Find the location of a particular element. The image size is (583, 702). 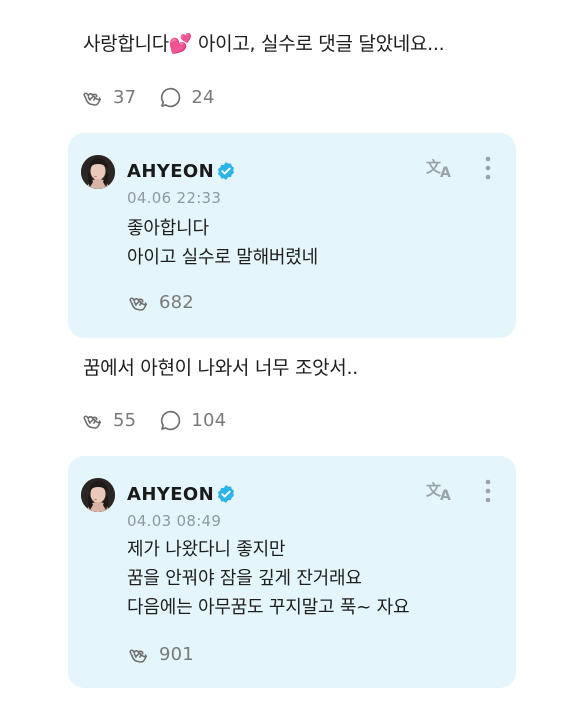

post-stats: 37 24 is located at coordinates (158, 97).